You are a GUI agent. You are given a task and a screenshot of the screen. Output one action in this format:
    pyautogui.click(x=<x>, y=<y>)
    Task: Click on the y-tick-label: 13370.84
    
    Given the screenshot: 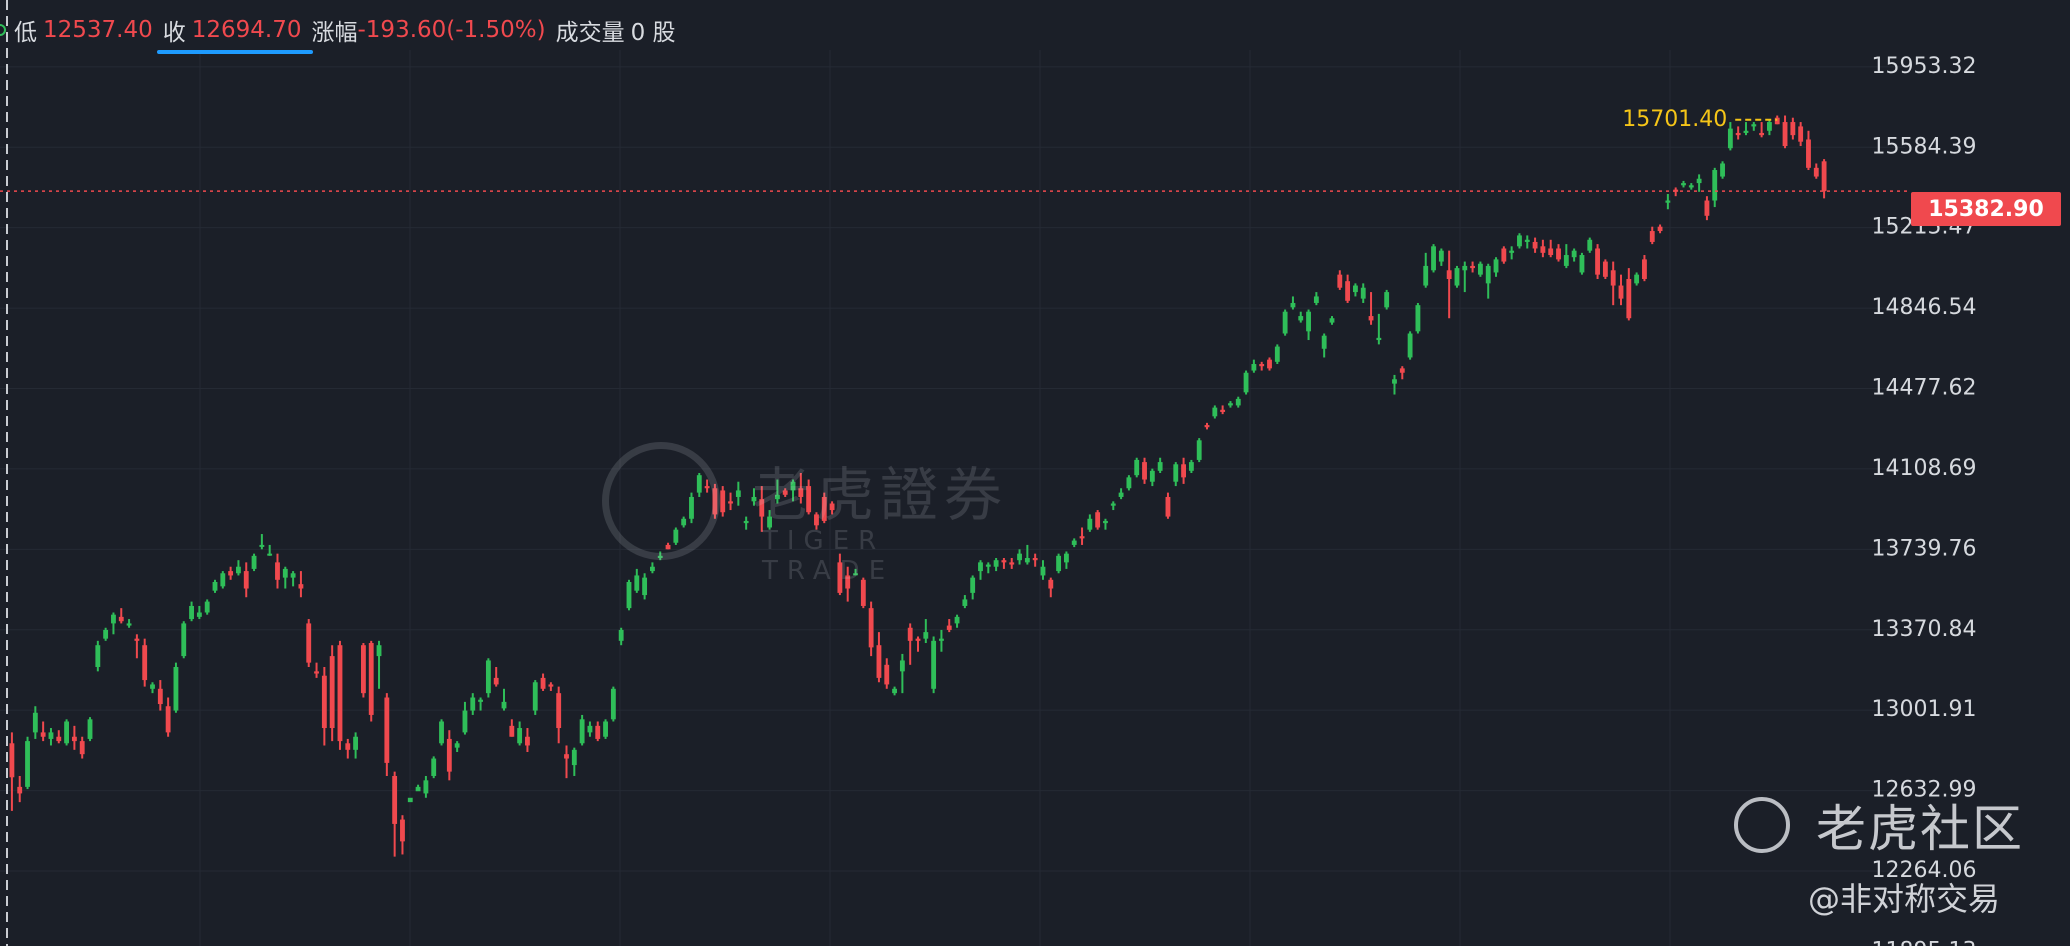 What is the action you would take?
    pyautogui.click(x=1924, y=629)
    